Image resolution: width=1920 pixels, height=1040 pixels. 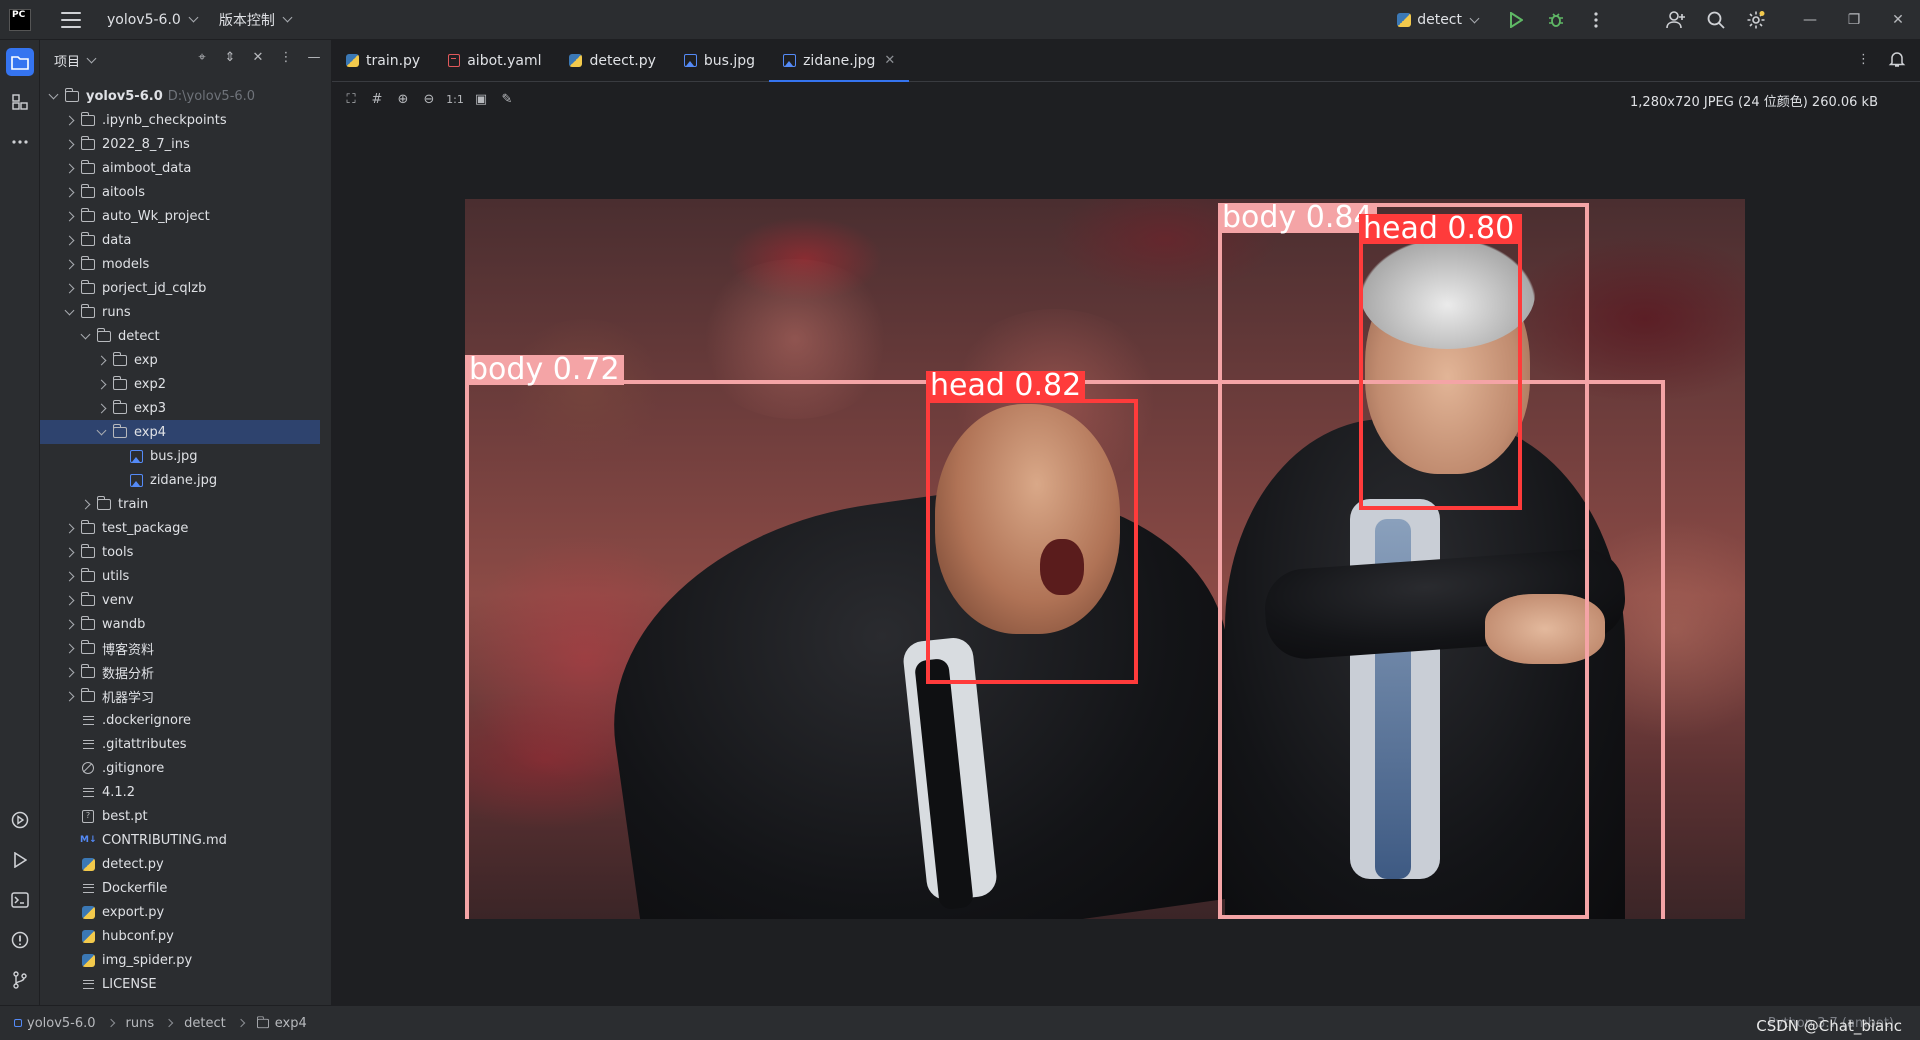 What do you see at coordinates (180, 840) in the screenshot?
I see `tree-item: M↓ CONTRIBUTING.md` at bounding box center [180, 840].